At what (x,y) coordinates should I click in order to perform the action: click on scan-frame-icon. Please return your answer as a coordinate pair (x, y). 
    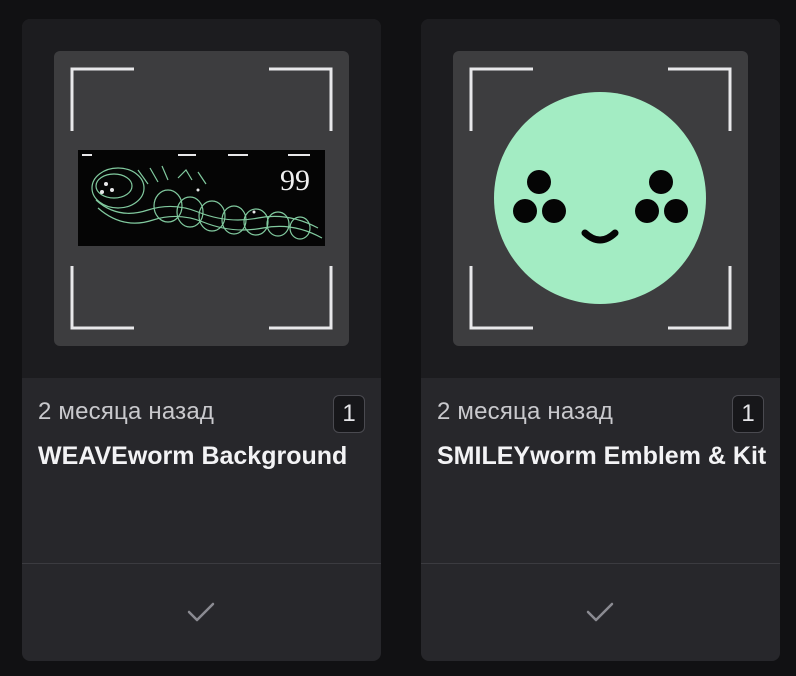
    Looking at the image, I should click on (600, 198).